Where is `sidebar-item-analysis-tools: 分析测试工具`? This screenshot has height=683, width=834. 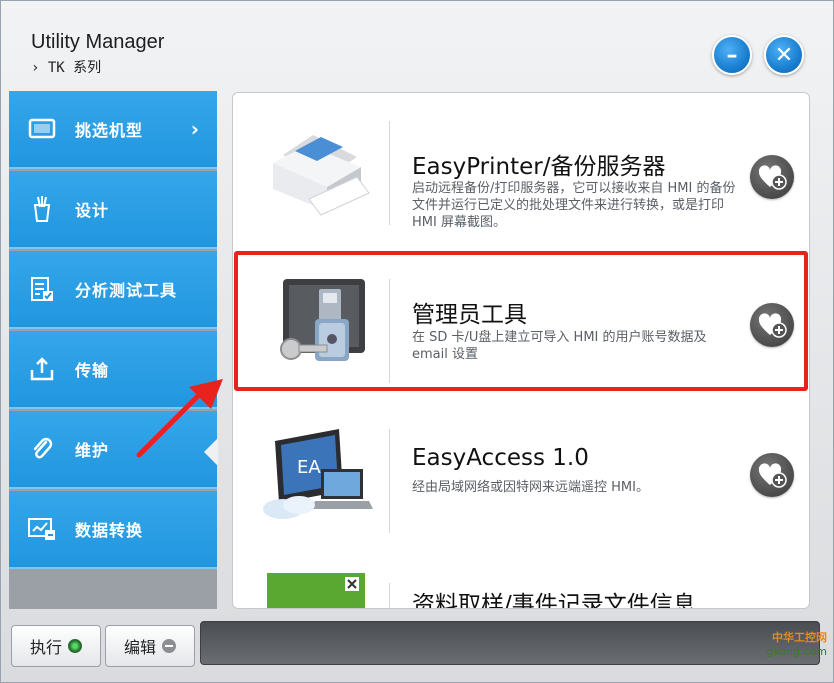
sidebar-item-analysis-tools: 分析测试工具 is located at coordinates (113, 290).